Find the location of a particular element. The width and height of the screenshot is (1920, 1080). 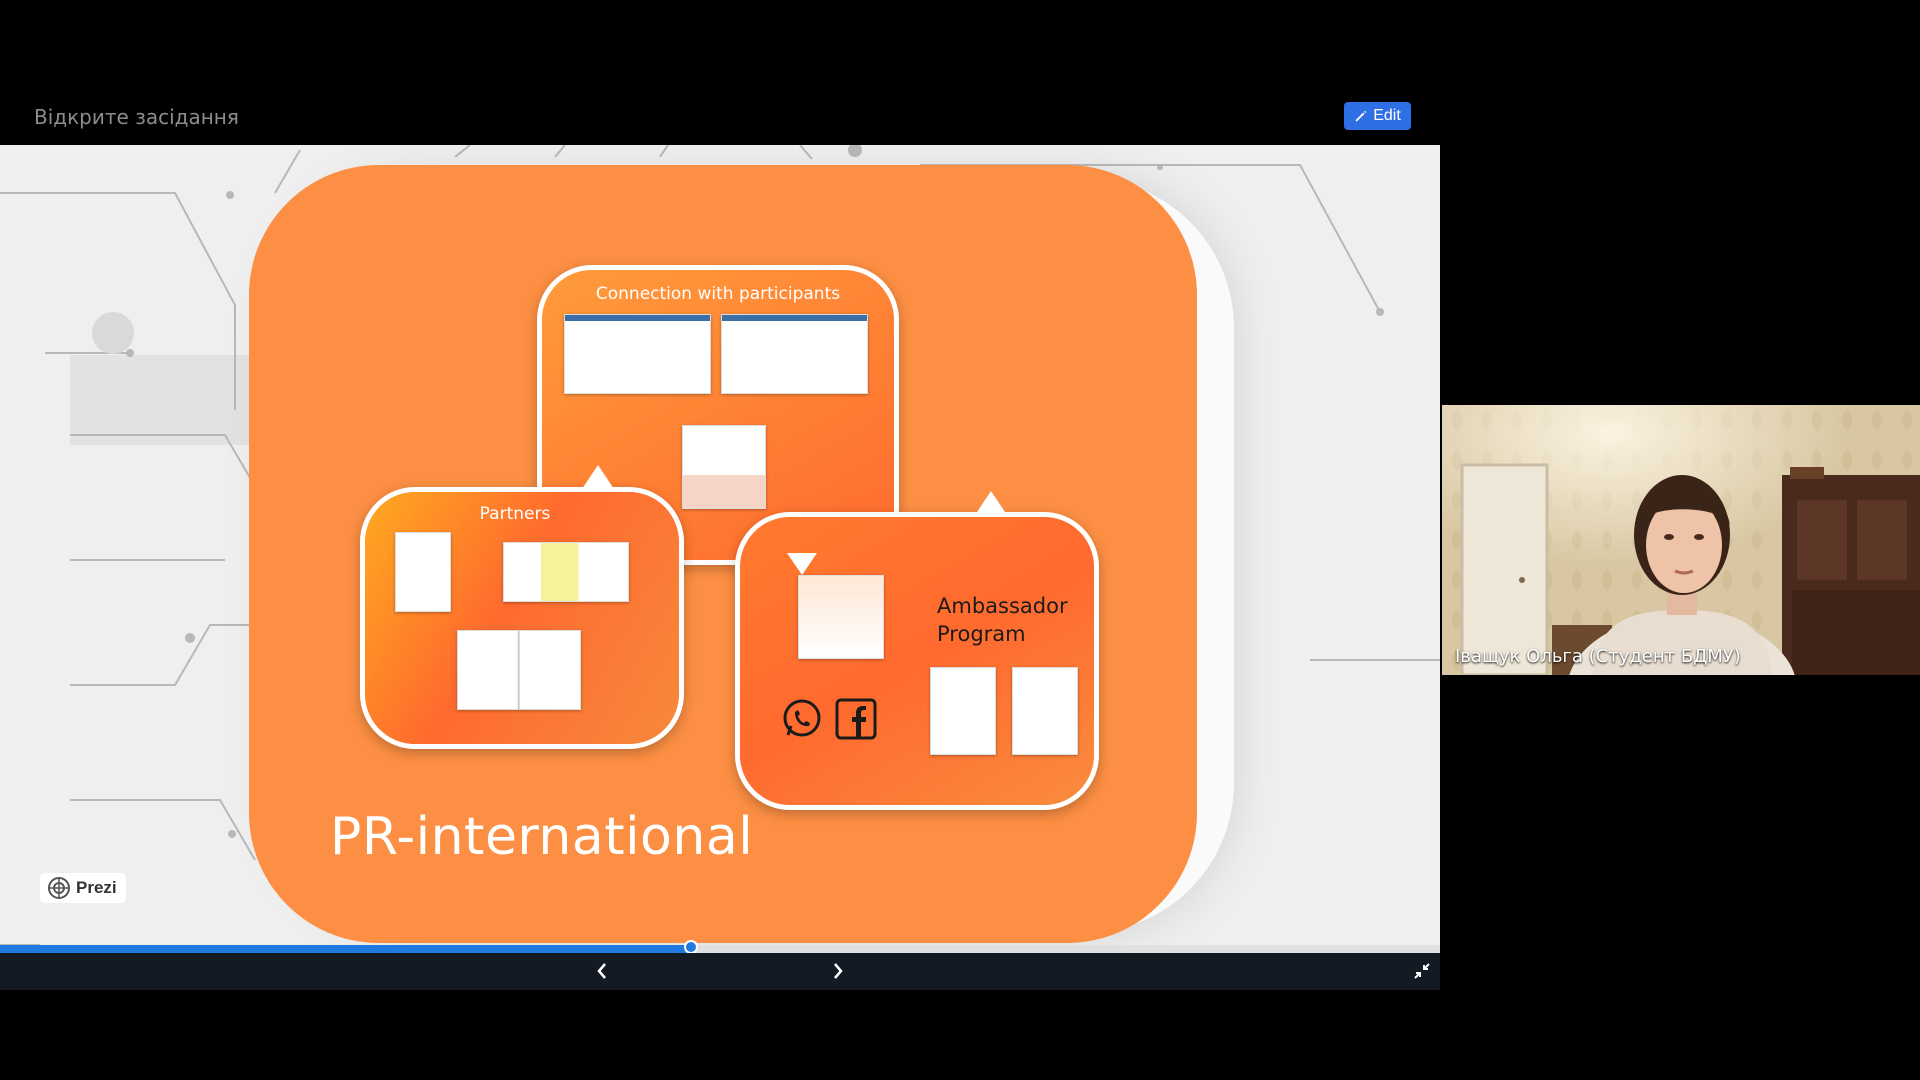

participant-video is located at coordinates (1681, 540).